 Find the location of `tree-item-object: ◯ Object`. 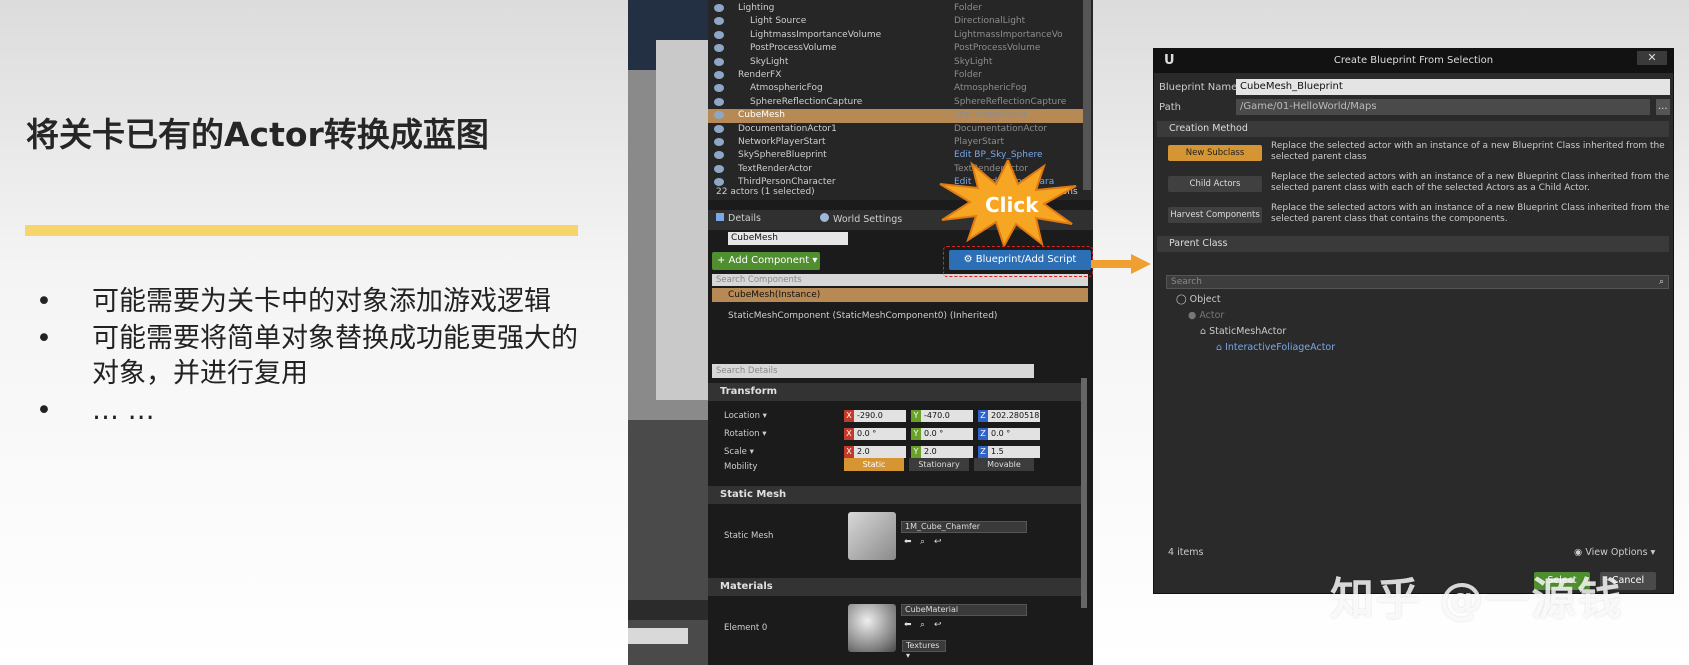

tree-item-object: ◯ Object is located at coordinates (1198, 299).